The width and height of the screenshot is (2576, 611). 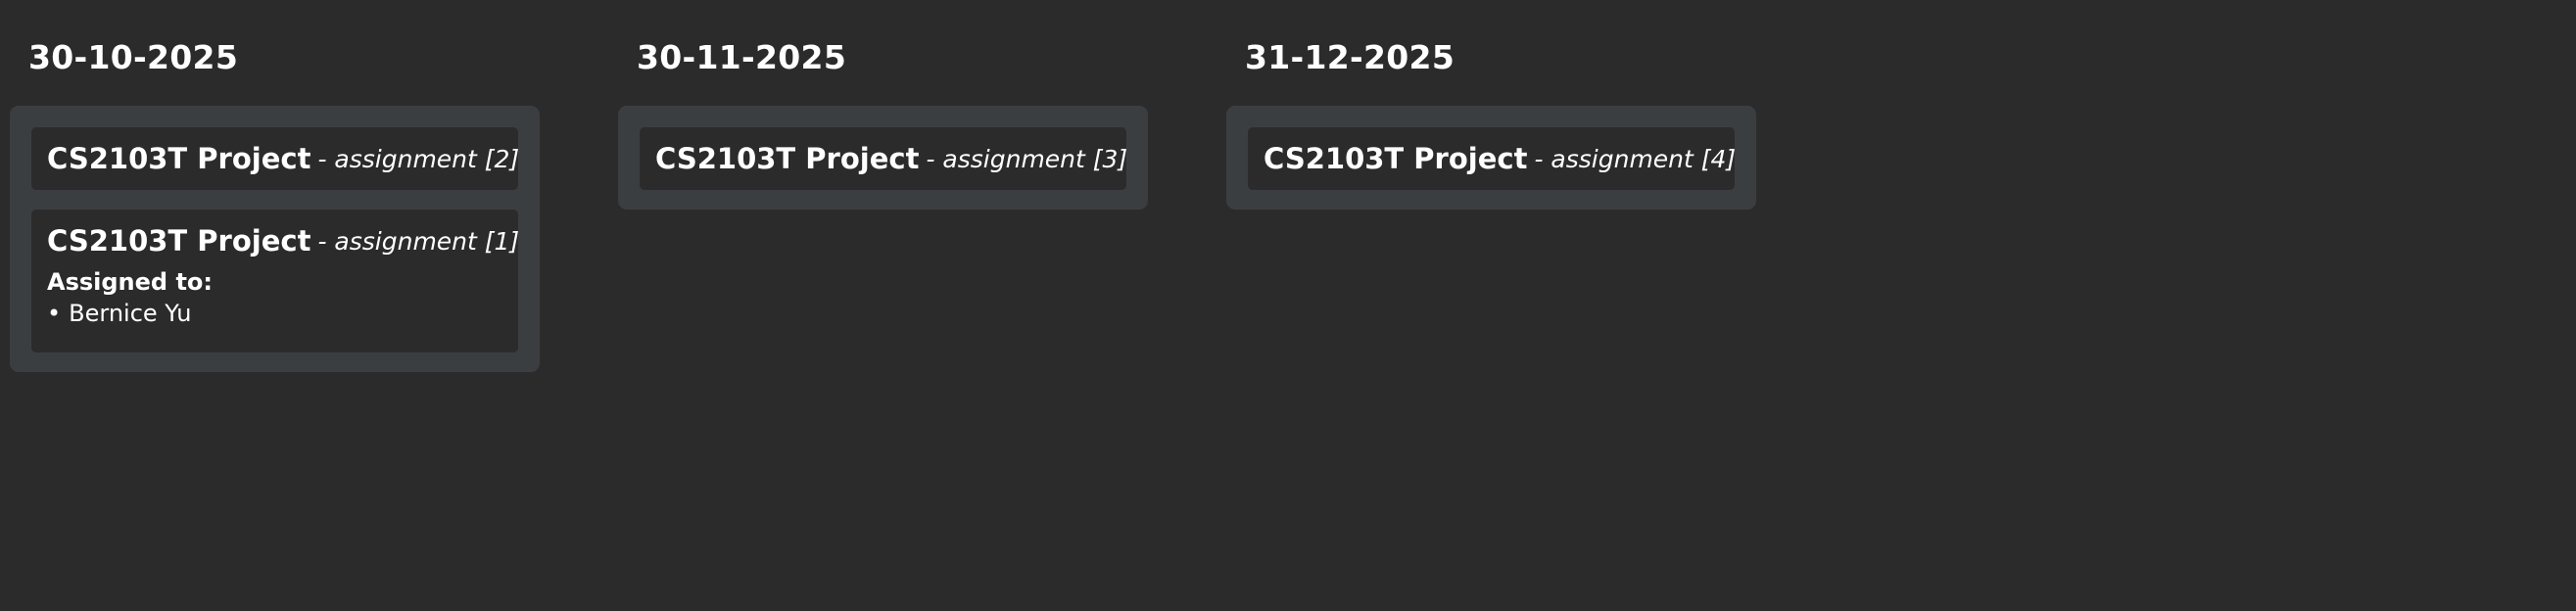 I want to click on card-title-row: CS2103T Project - assignment [4], so click(x=1500, y=158).